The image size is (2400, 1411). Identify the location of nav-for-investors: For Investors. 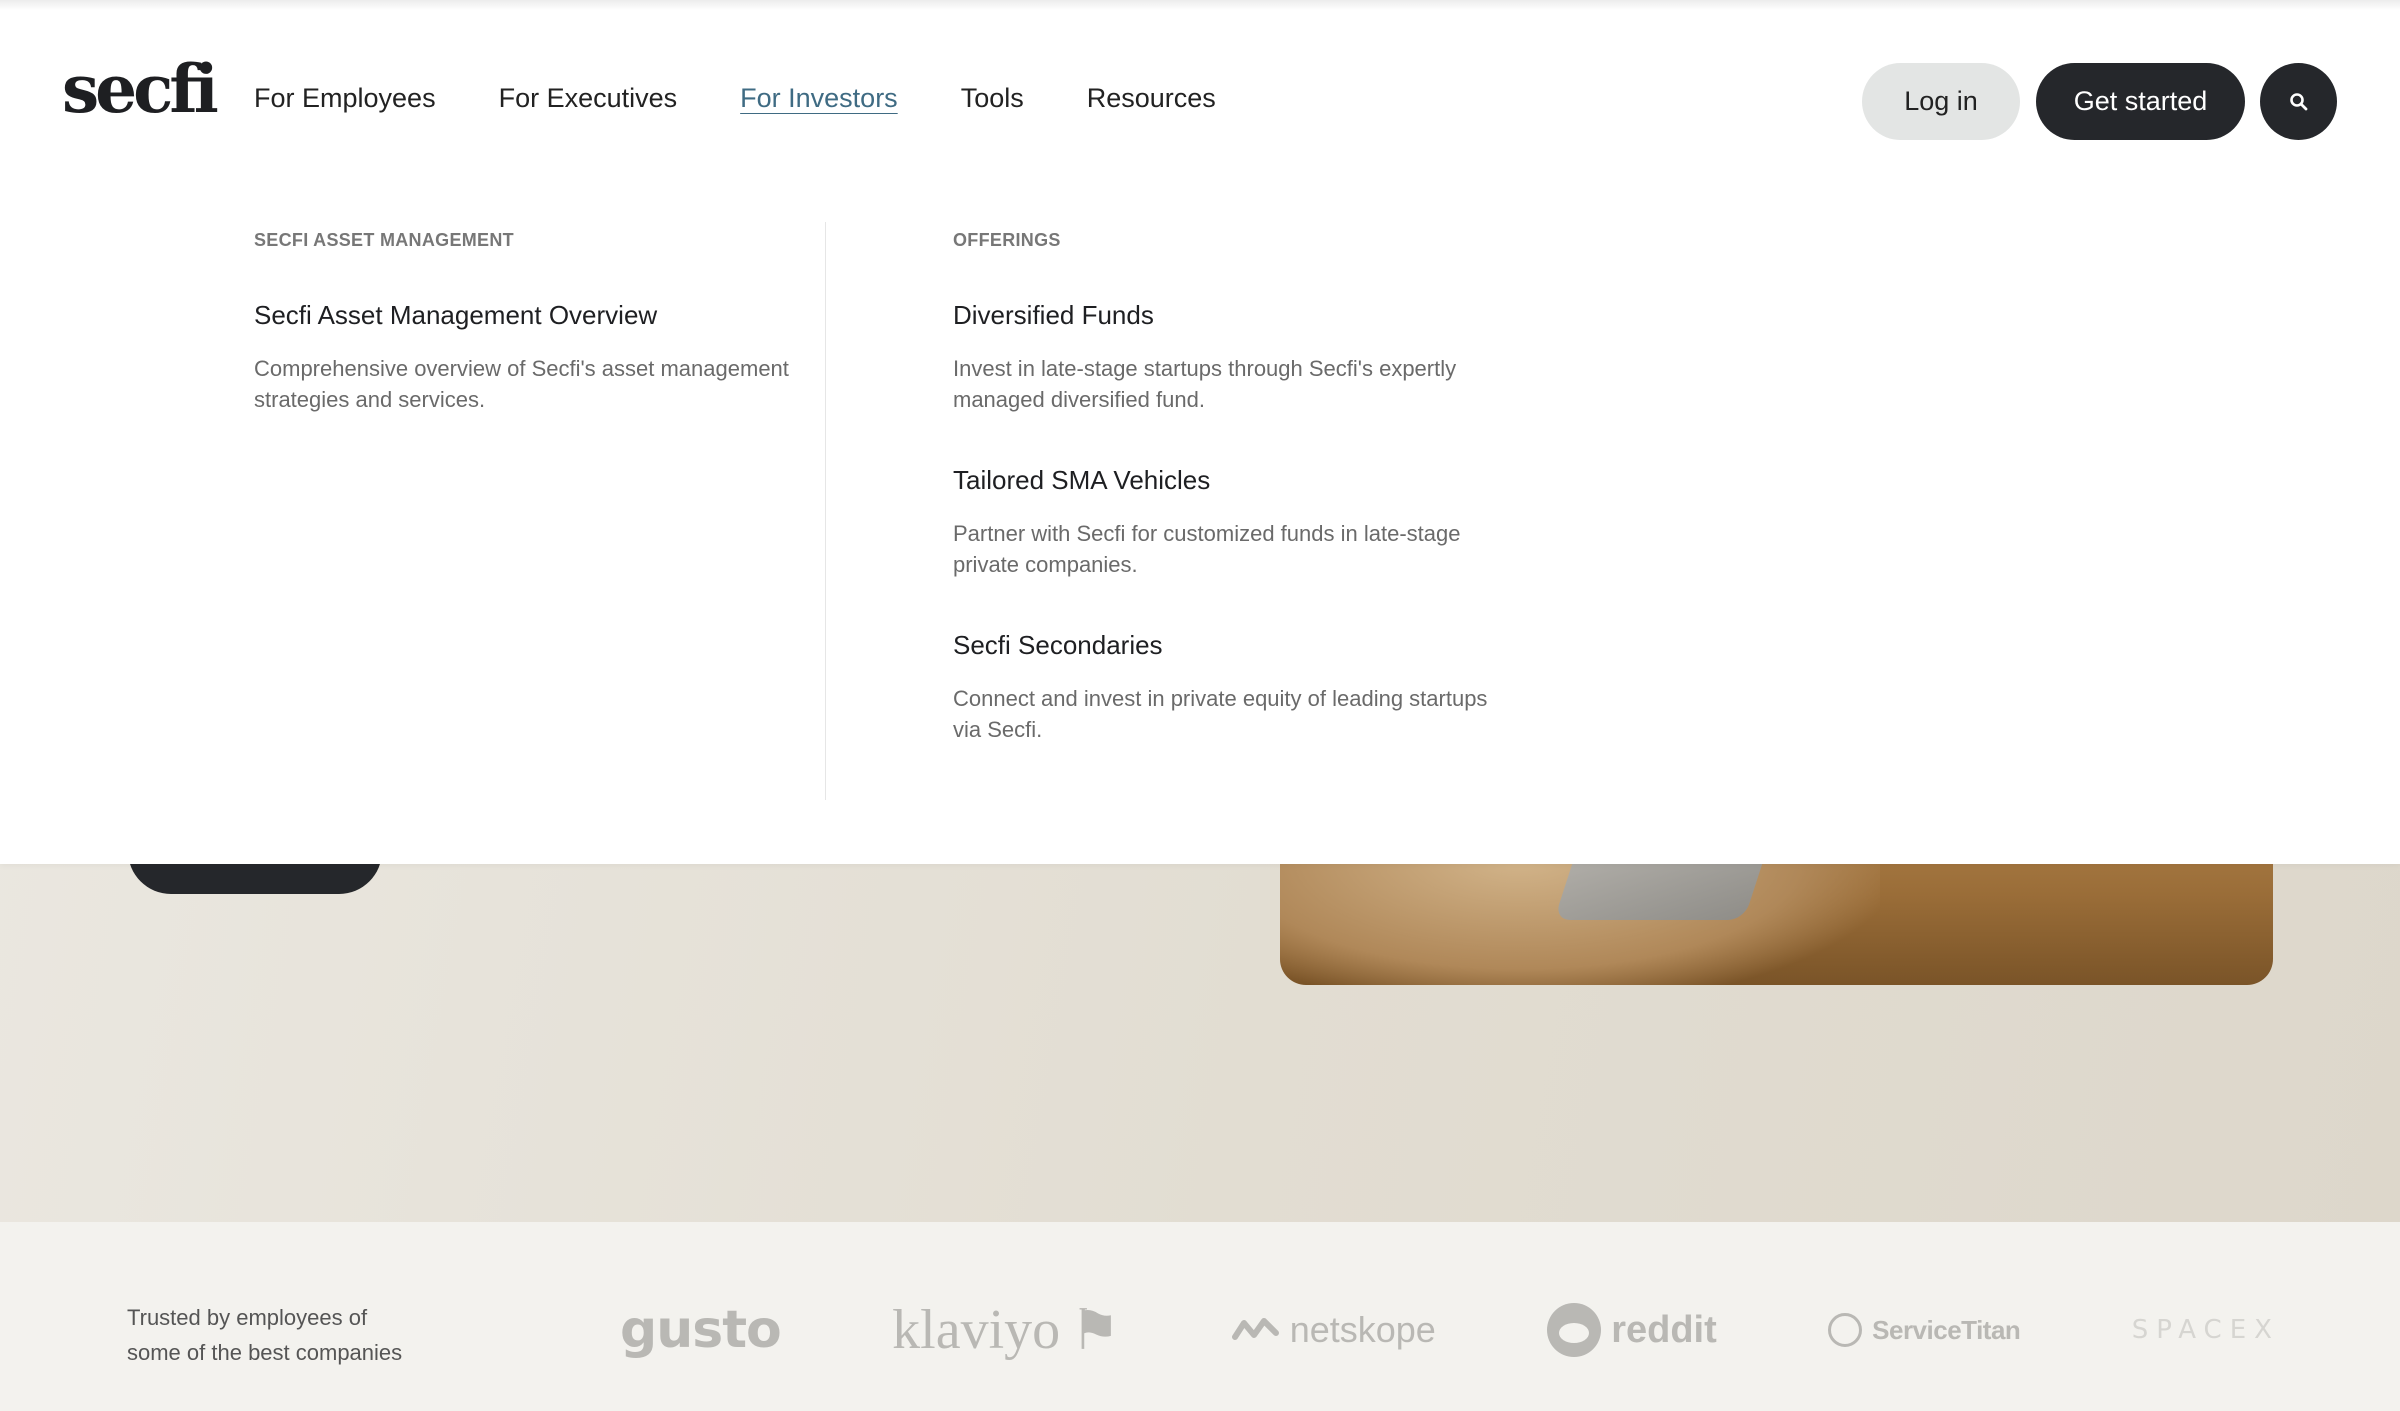
(819, 98).